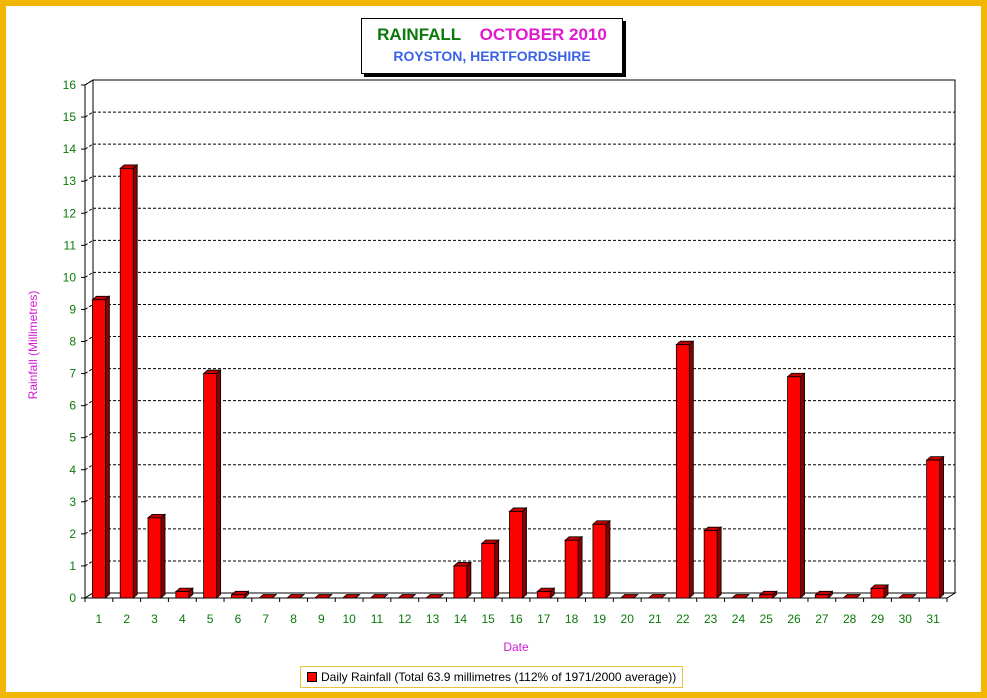 Image resolution: width=987 pixels, height=698 pixels. Describe the element at coordinates (321, 619) in the screenshot. I see `x-tick-label: 9` at that location.